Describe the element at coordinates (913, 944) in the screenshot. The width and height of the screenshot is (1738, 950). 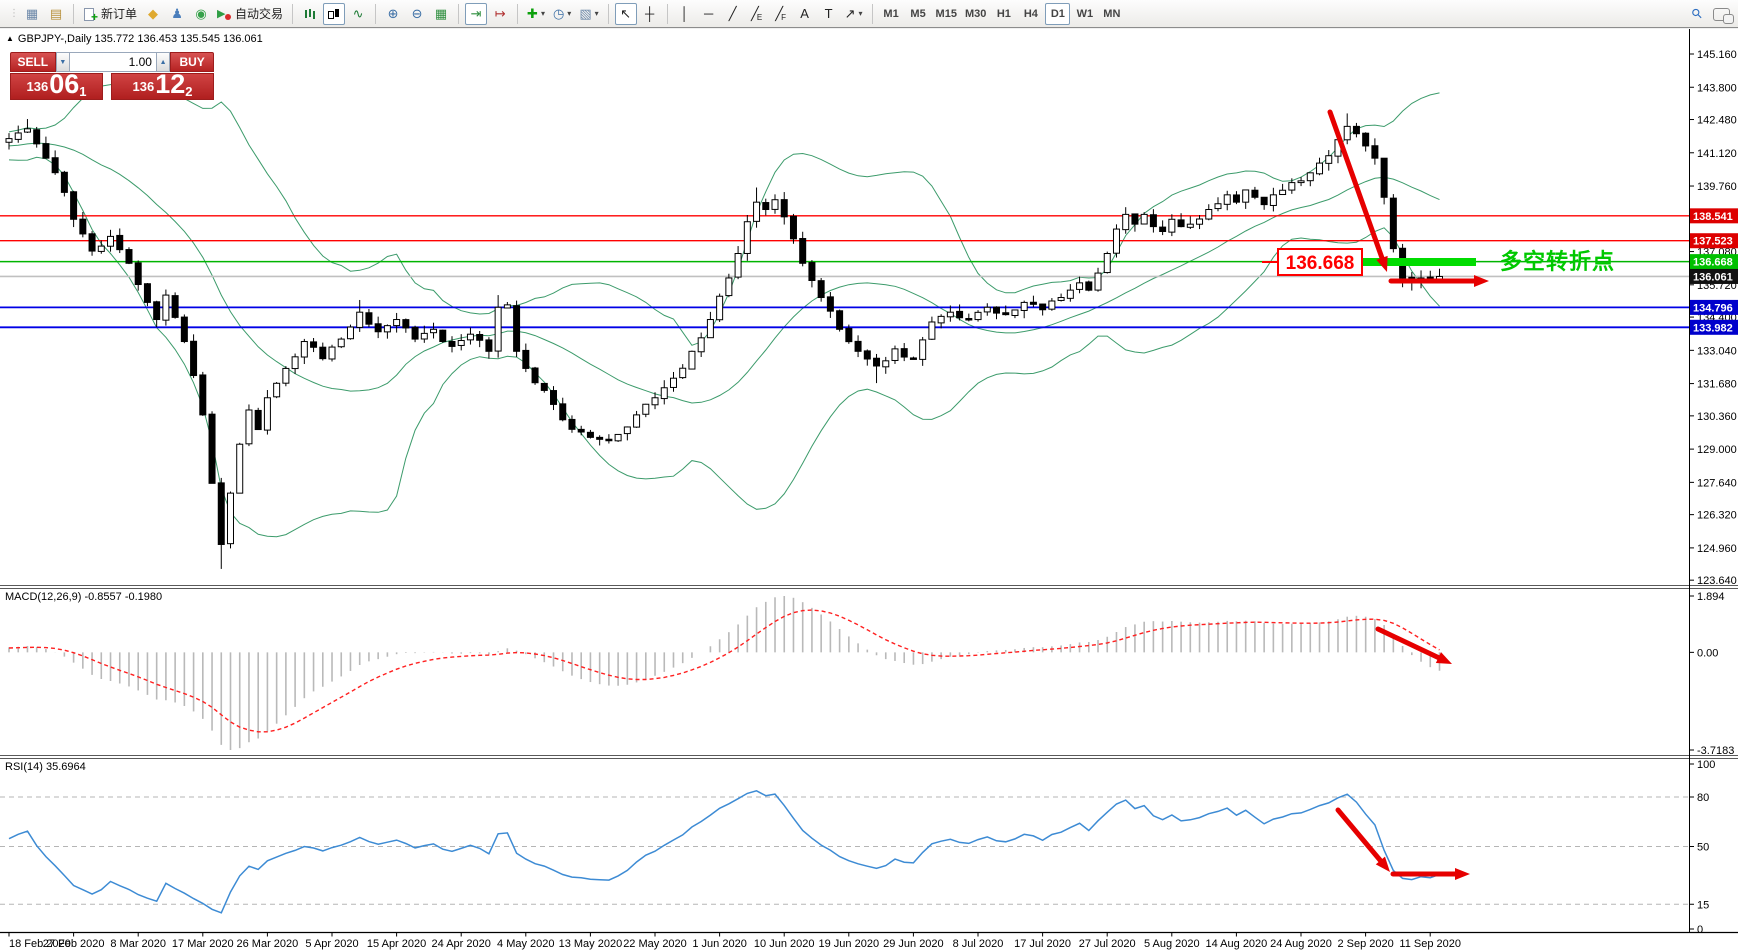
I see `date-tick-label: 29 Jun 2020` at that location.